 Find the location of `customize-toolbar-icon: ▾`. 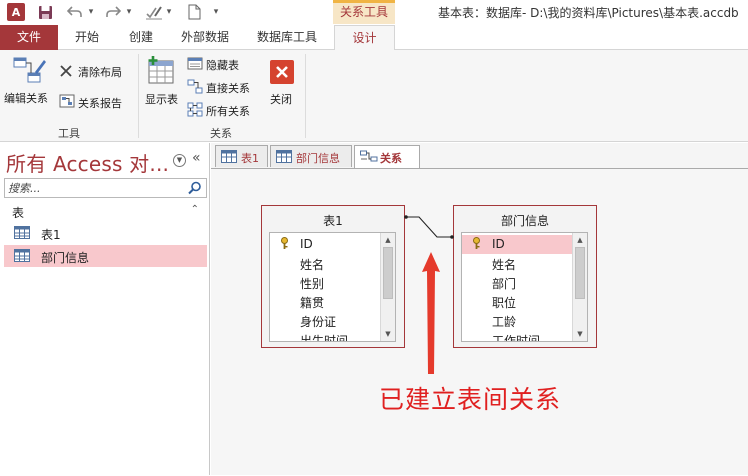

customize-toolbar-icon: ▾ is located at coordinates (216, 12).